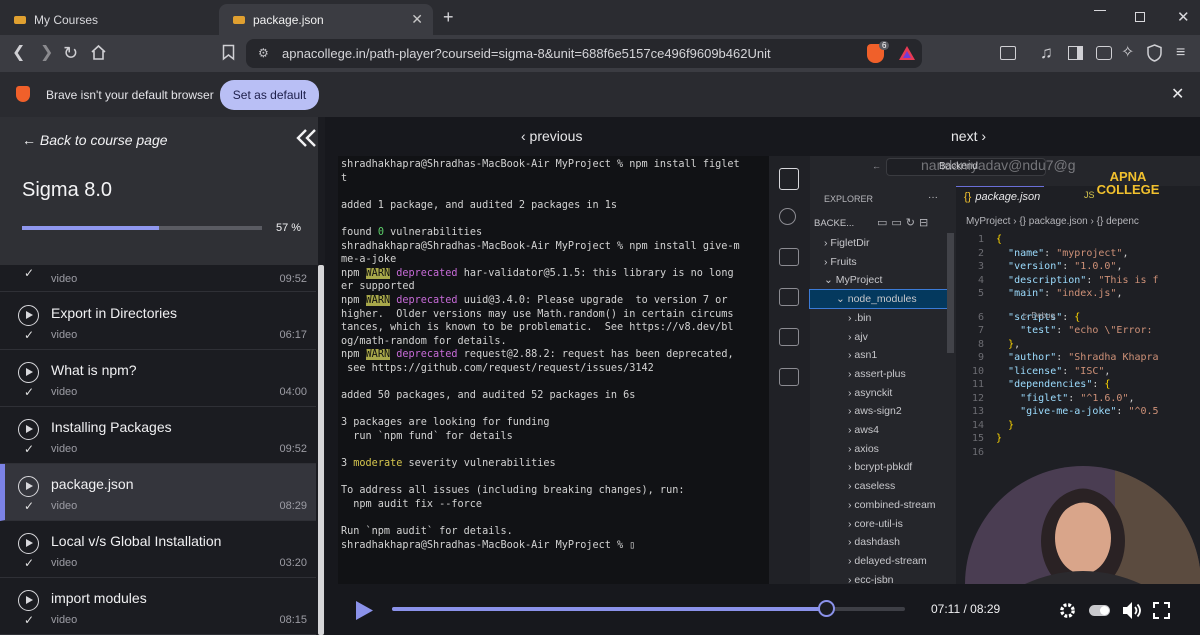  What do you see at coordinates (609, 609) in the screenshot?
I see `seek-bar-progress` at bounding box center [609, 609].